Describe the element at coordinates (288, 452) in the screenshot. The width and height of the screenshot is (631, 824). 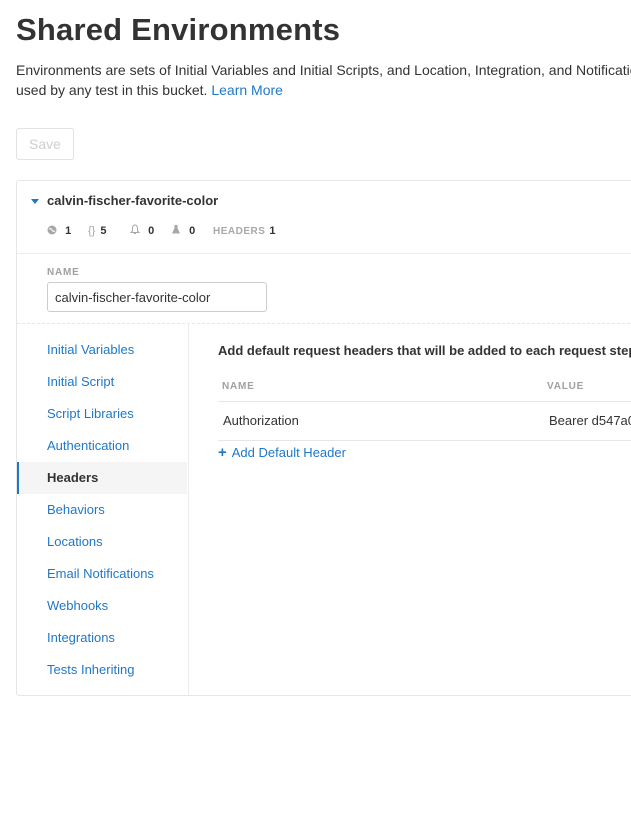
I see `add-default-header-label: Add Default Header` at that location.